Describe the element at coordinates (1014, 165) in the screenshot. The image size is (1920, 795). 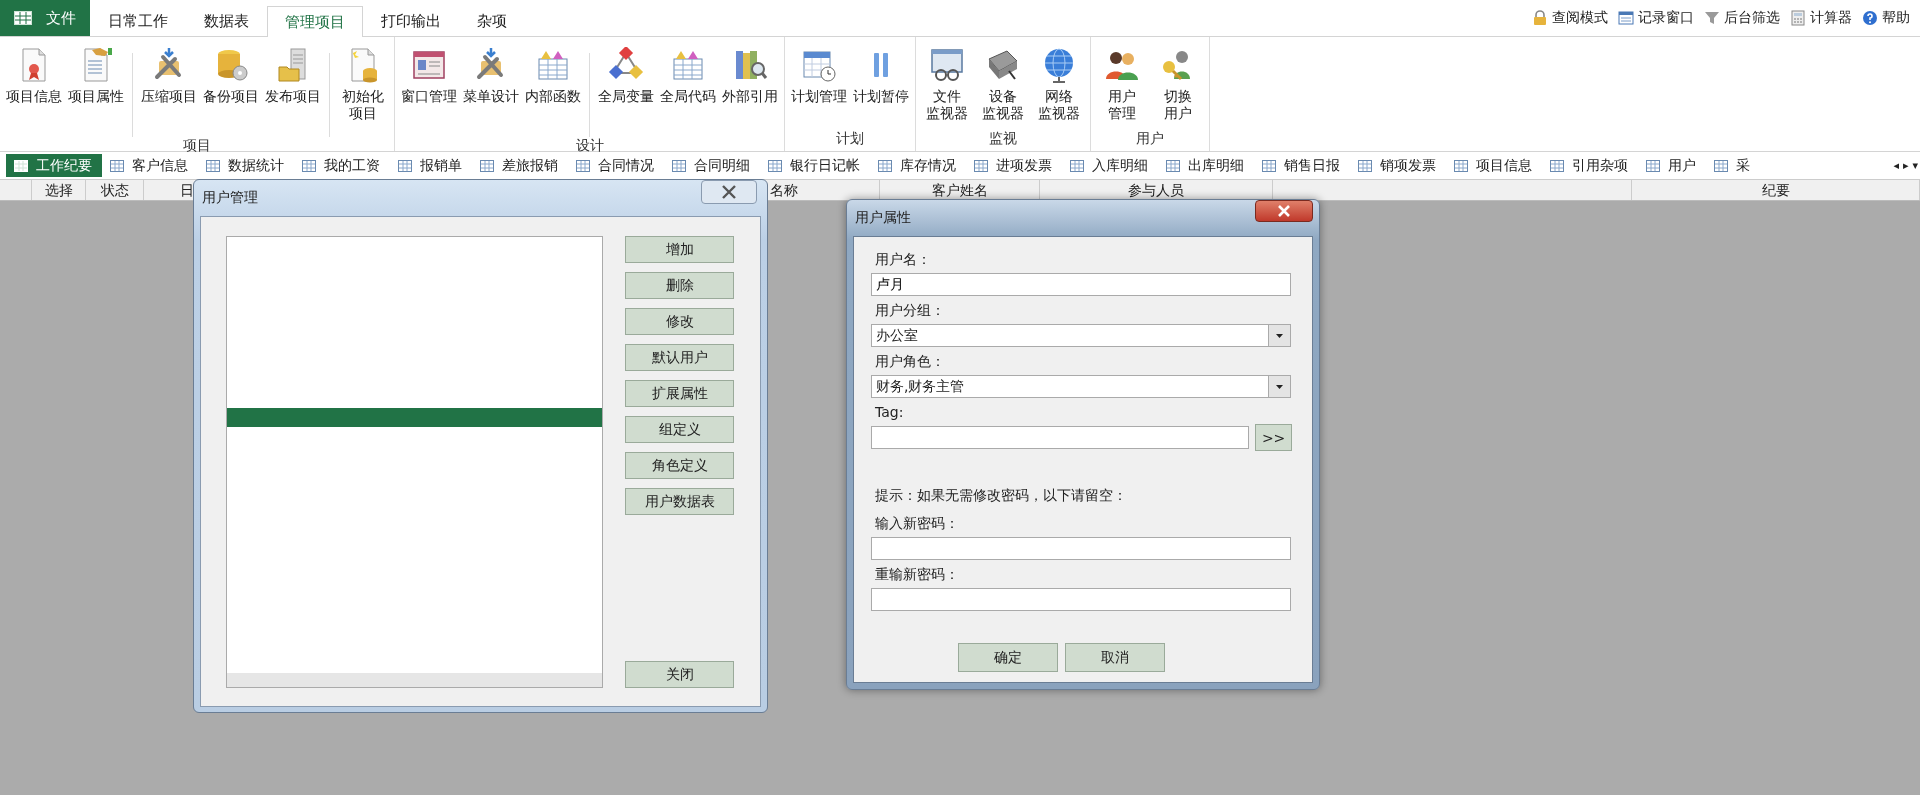
I see `document-tab: 进项发票` at that location.